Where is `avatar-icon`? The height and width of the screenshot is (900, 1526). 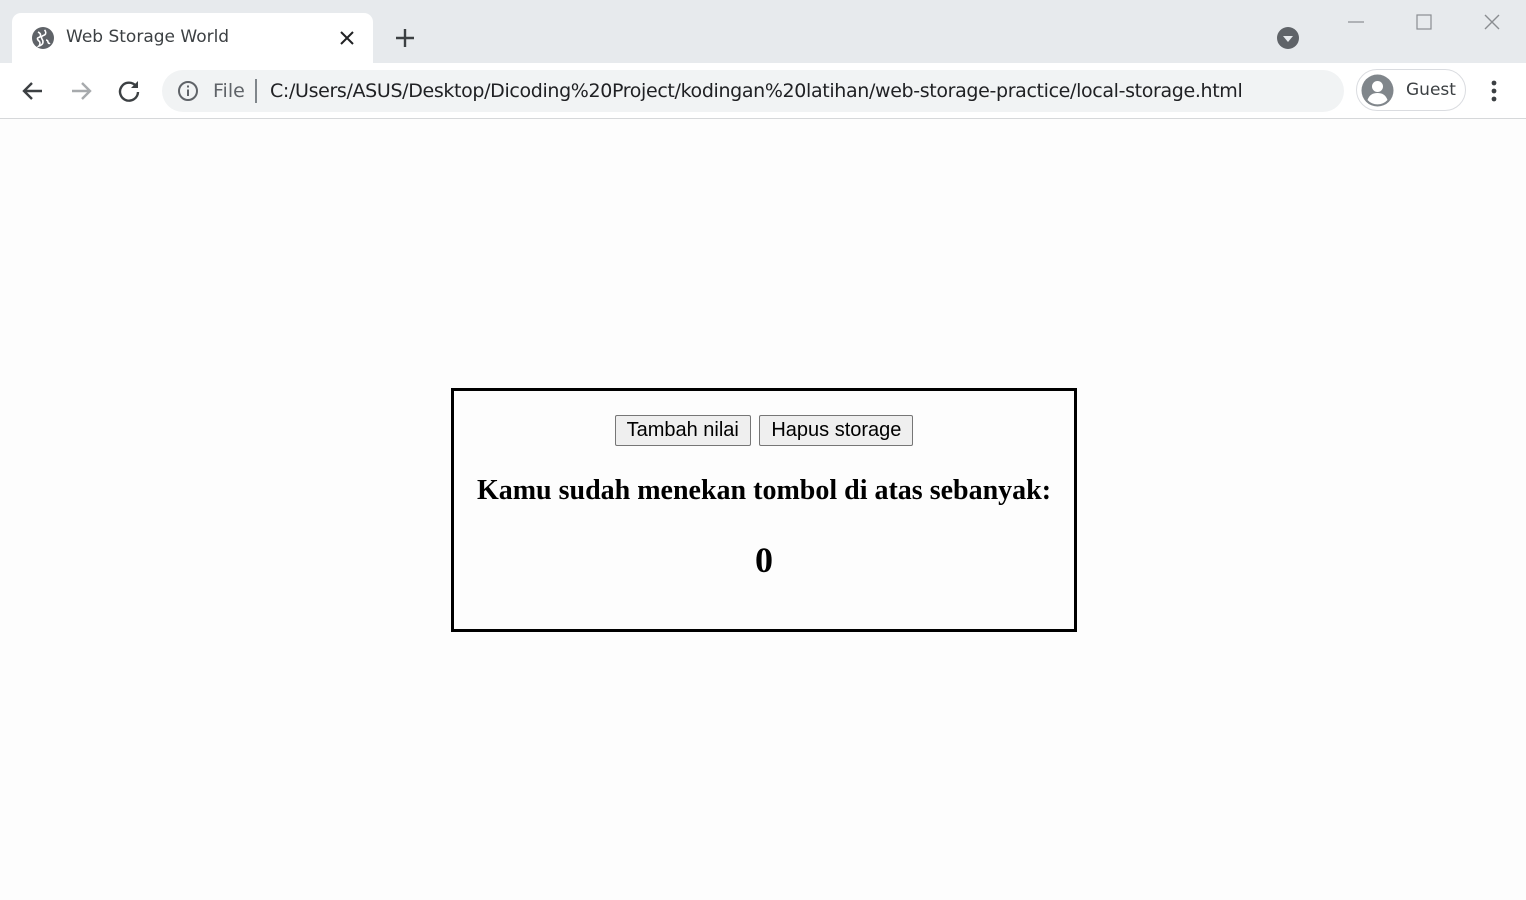
avatar-icon is located at coordinates (1377, 90).